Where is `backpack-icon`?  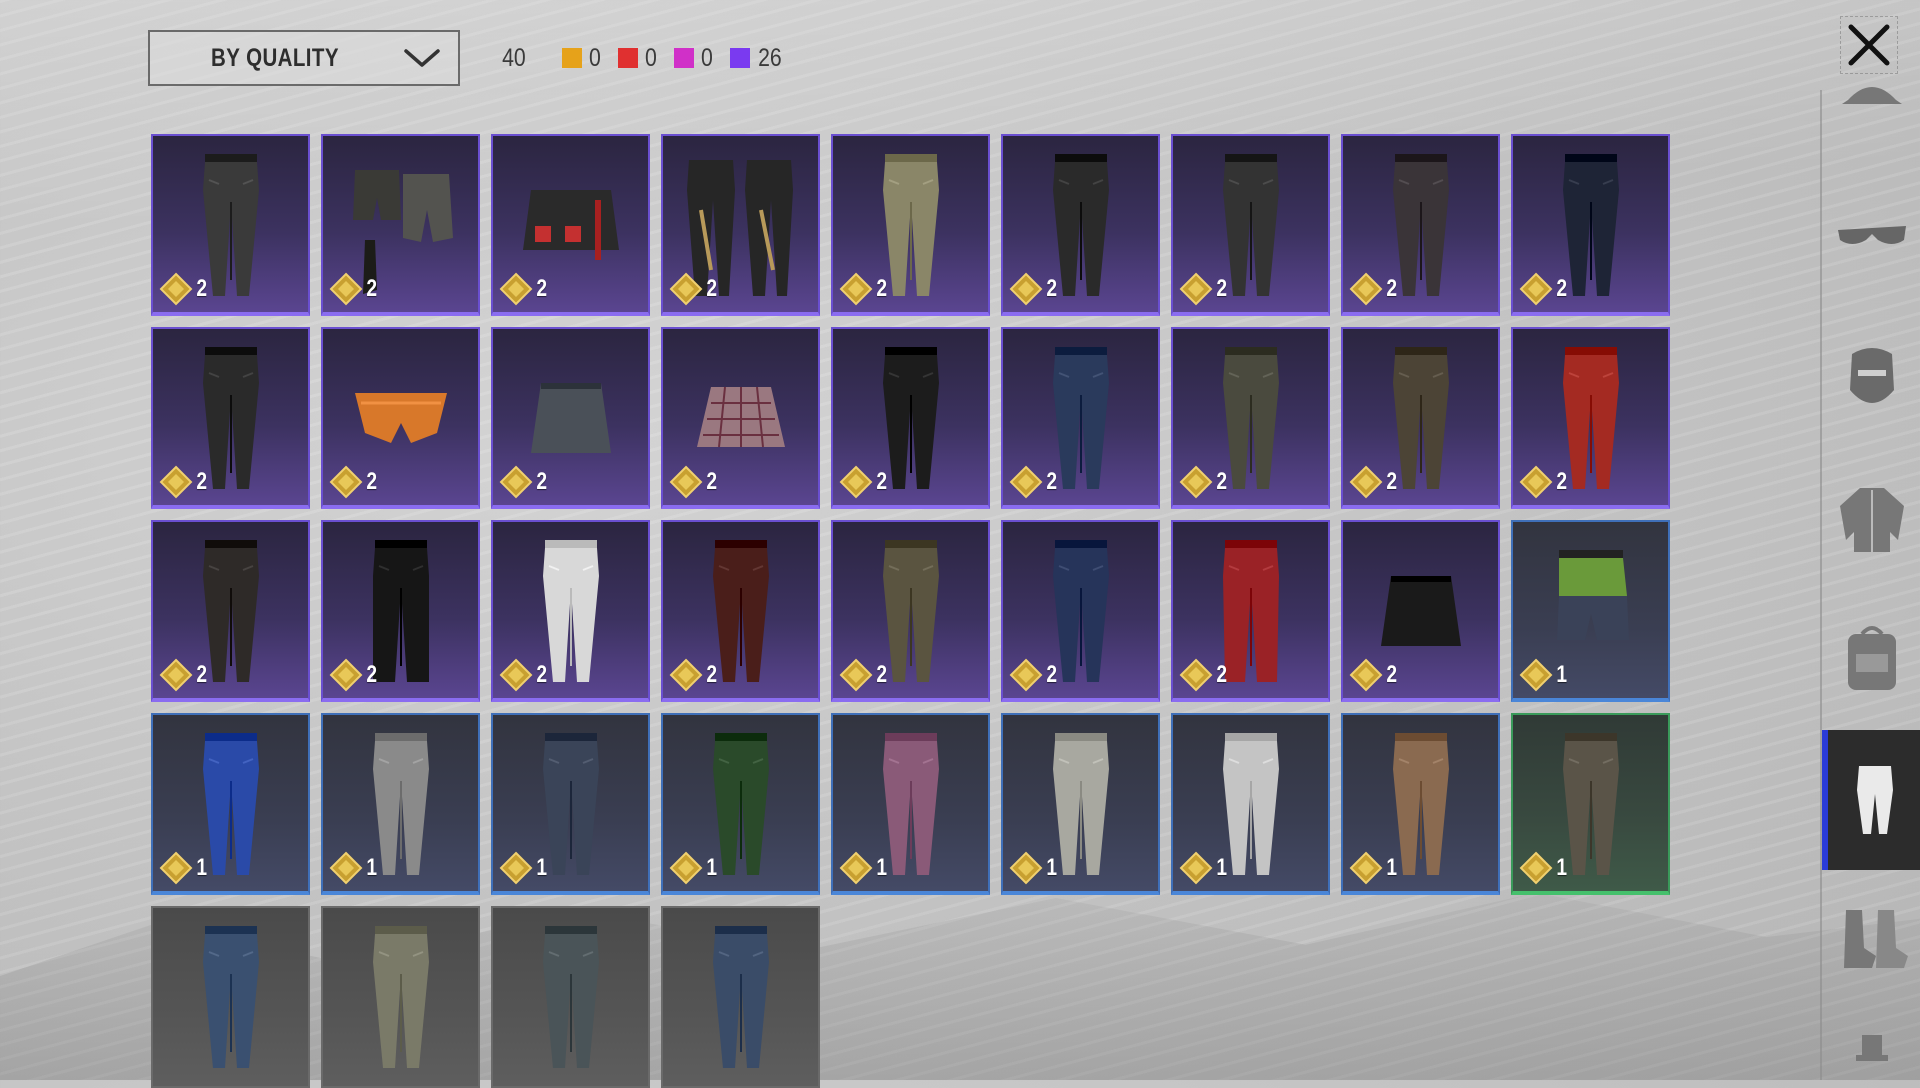
backpack-icon is located at coordinates (1872, 658).